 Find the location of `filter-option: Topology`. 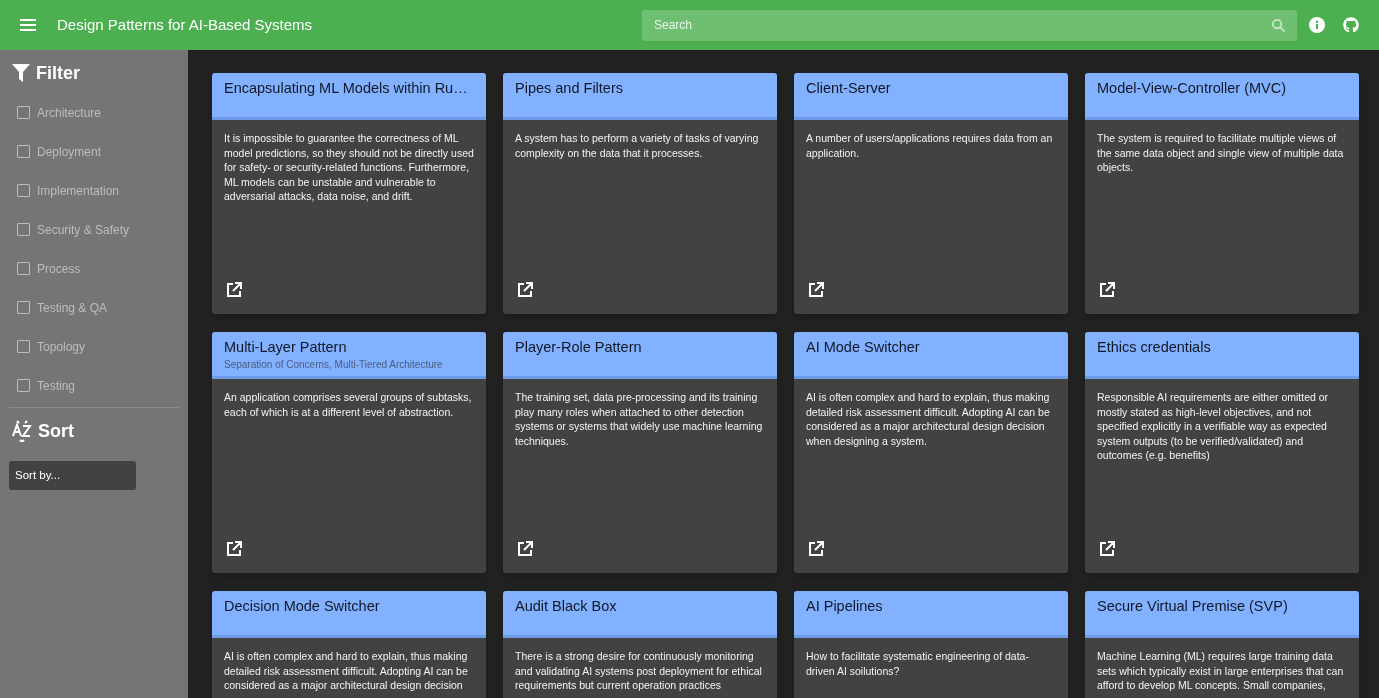

filter-option: Topology is located at coordinates (94, 346).